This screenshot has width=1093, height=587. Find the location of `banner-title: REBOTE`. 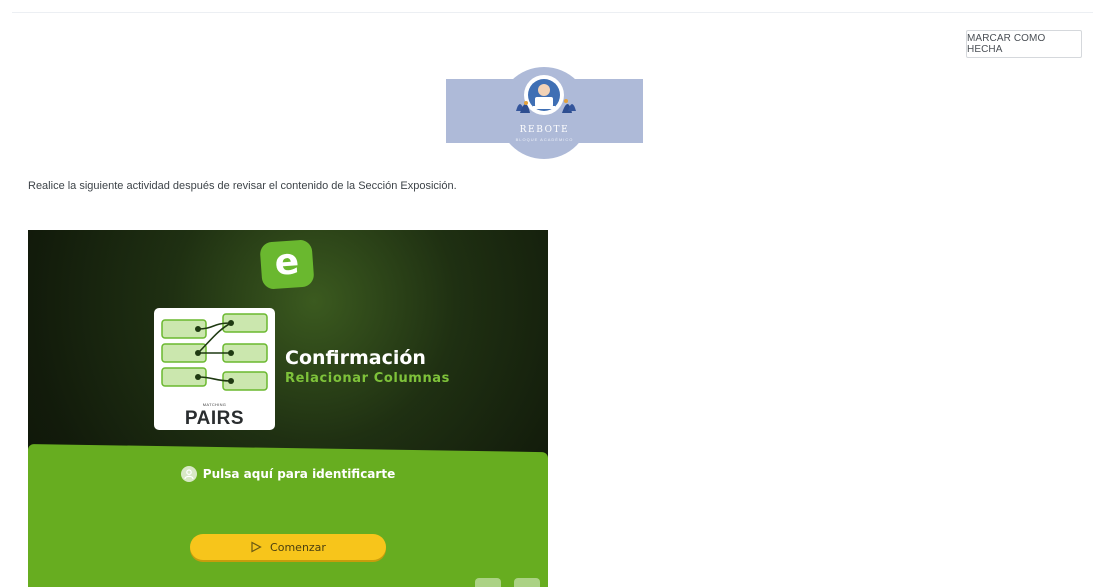

banner-title: REBOTE is located at coordinates (544, 130).